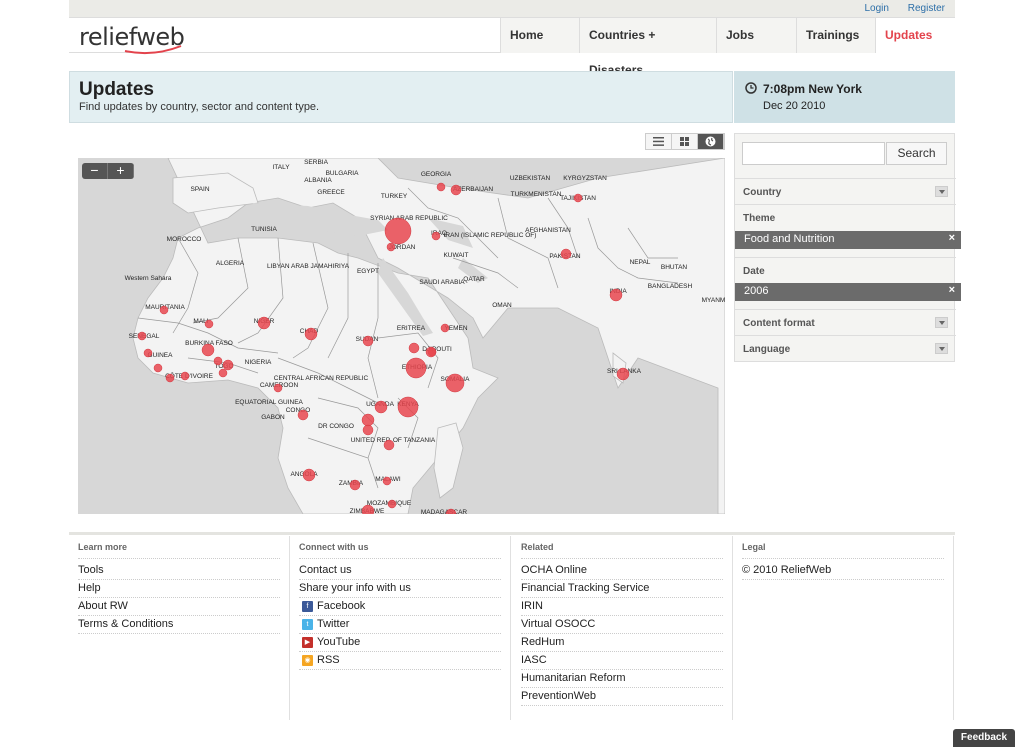 Image resolution: width=1024 pixels, height=747 pixels. I want to click on content-format-dropdown-icon, so click(941, 322).